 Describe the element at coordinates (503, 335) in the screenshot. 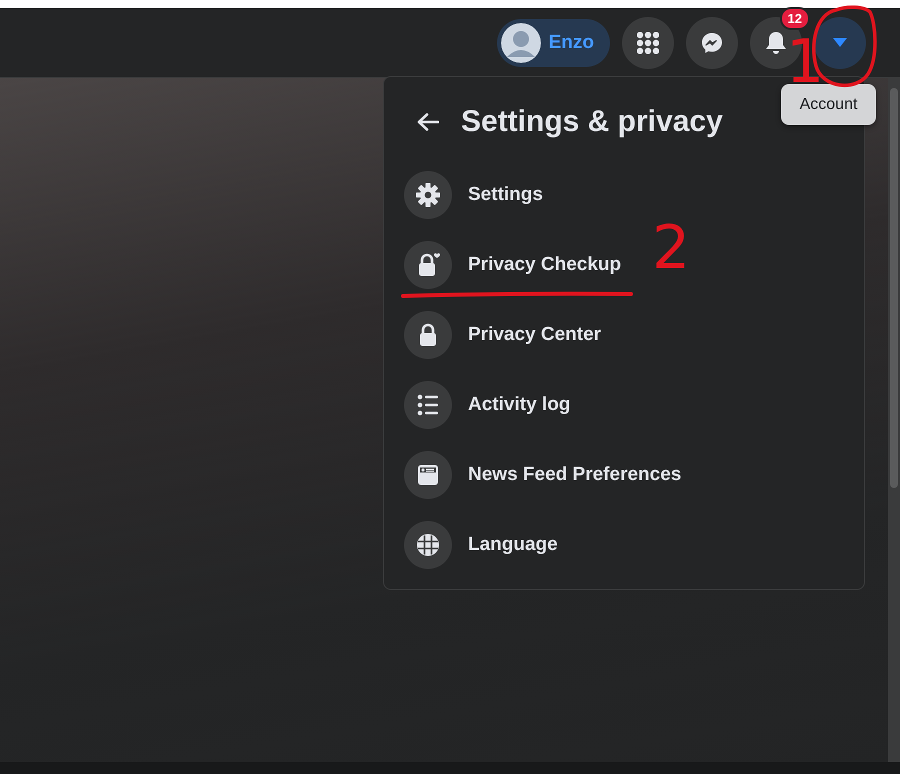

I see `menu-item: Privacy Center` at that location.